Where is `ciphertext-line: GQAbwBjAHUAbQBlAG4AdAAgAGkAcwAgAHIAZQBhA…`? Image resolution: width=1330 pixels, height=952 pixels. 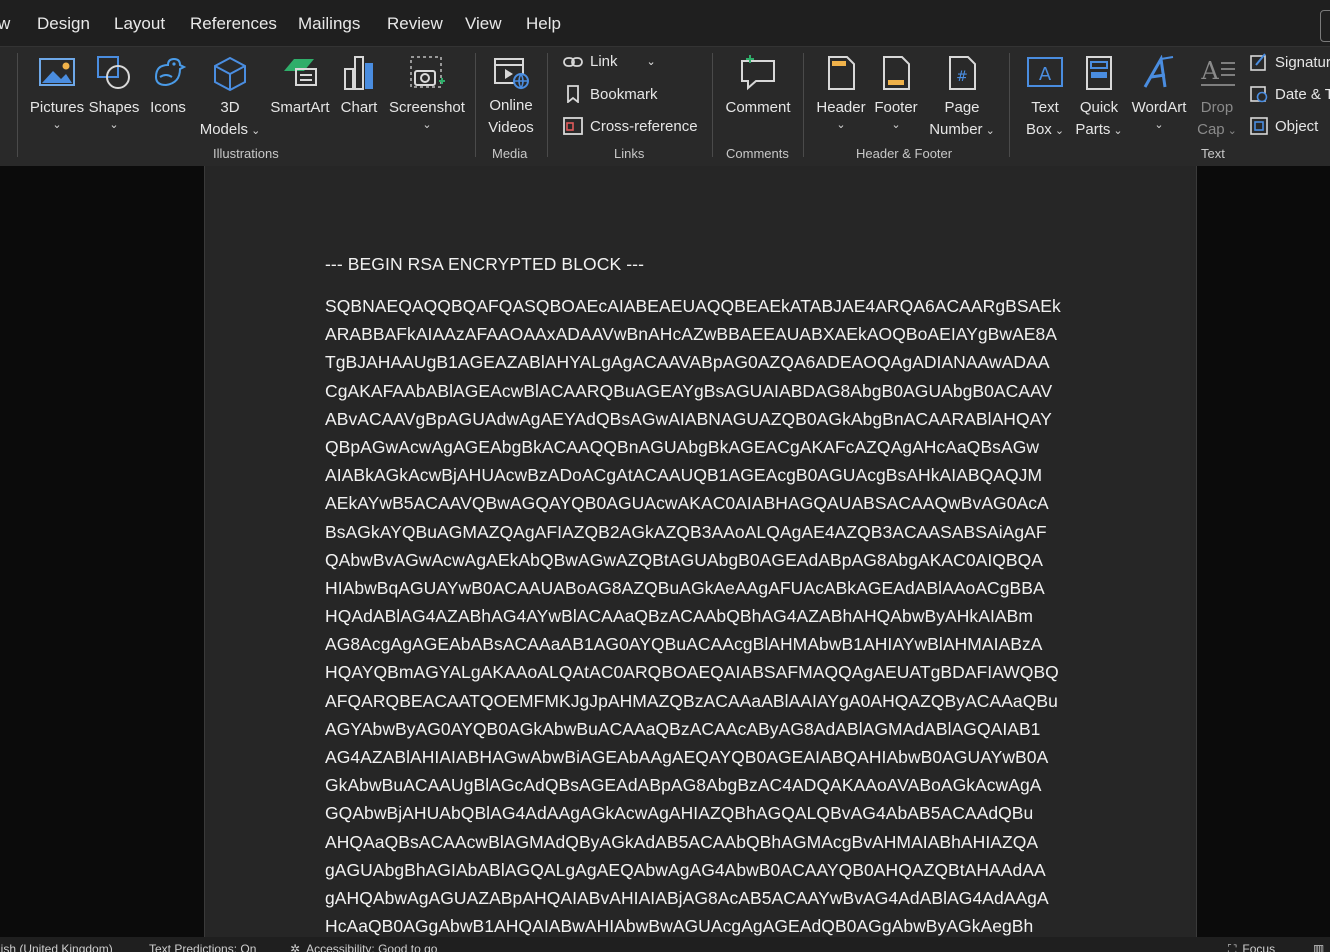
ciphertext-line: GQAbwBjAHUAbQBlAG4AdAAgAGkAcwAgAHIAZQBhA… is located at coordinates (679, 813).